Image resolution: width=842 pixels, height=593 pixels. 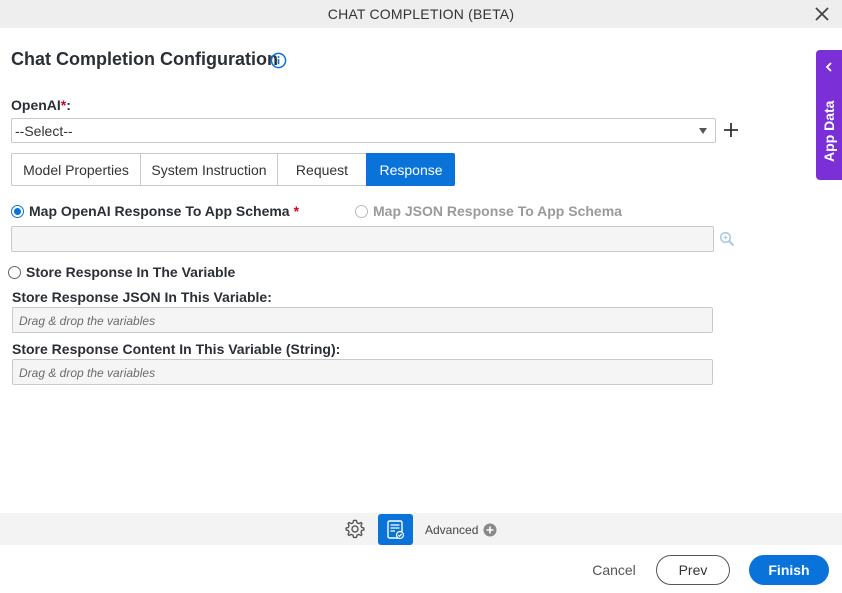 I want to click on radio-selected-icon, so click(x=17, y=211).